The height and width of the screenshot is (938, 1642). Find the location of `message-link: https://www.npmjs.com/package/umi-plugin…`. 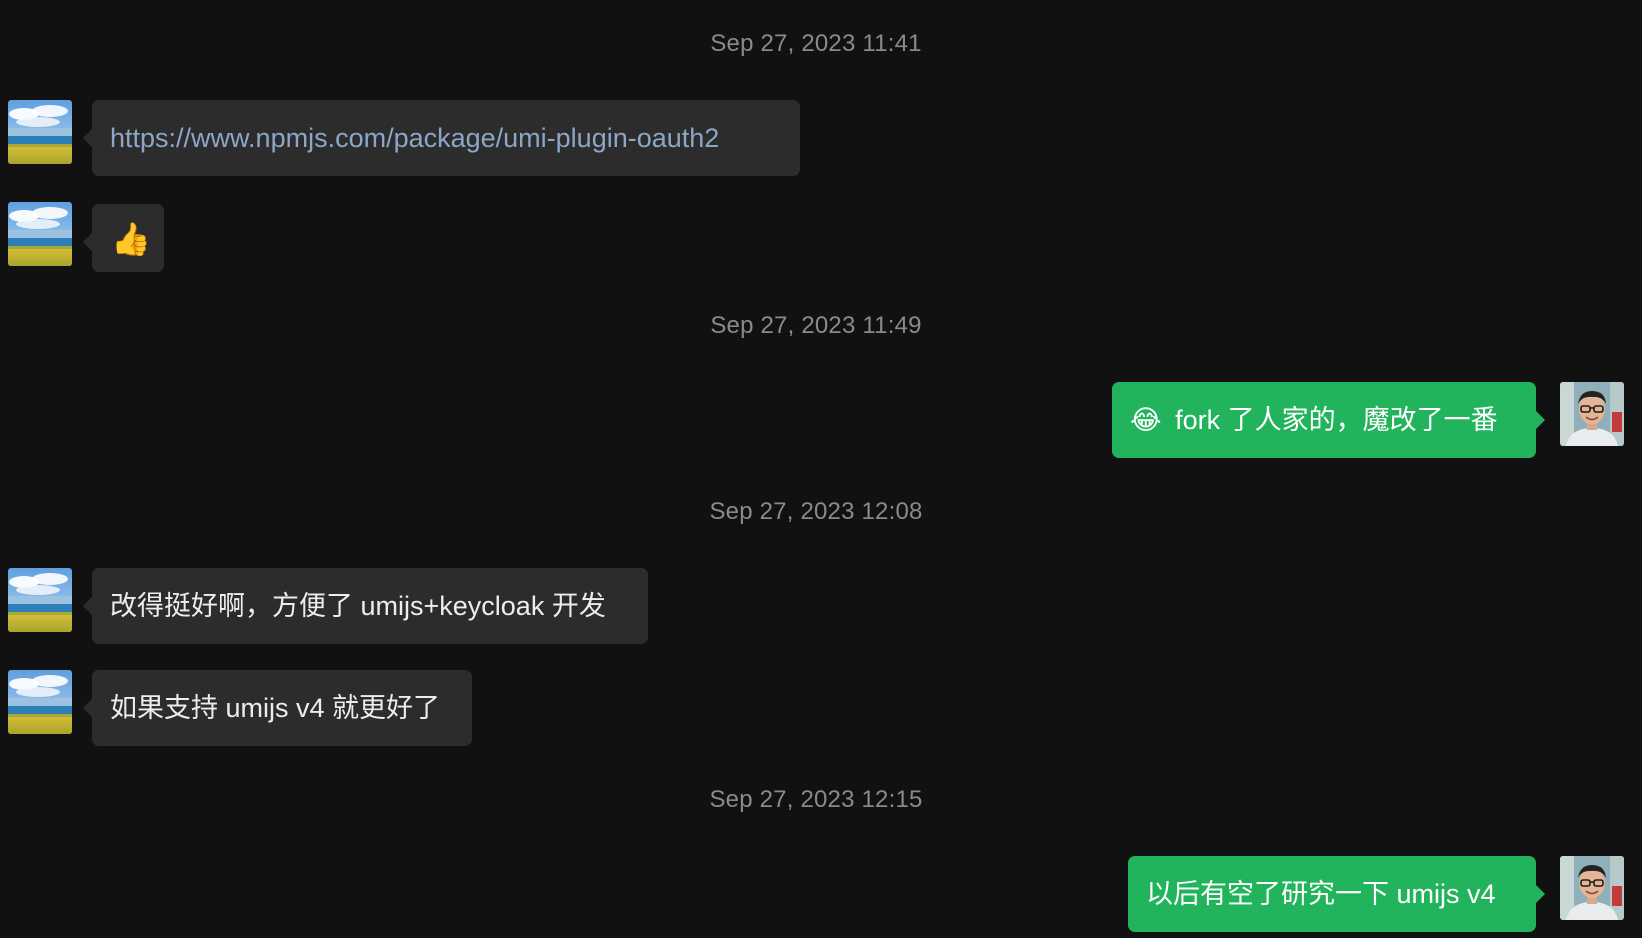

message-link: https://www.npmjs.com/package/umi-plugin… is located at coordinates (414, 138).